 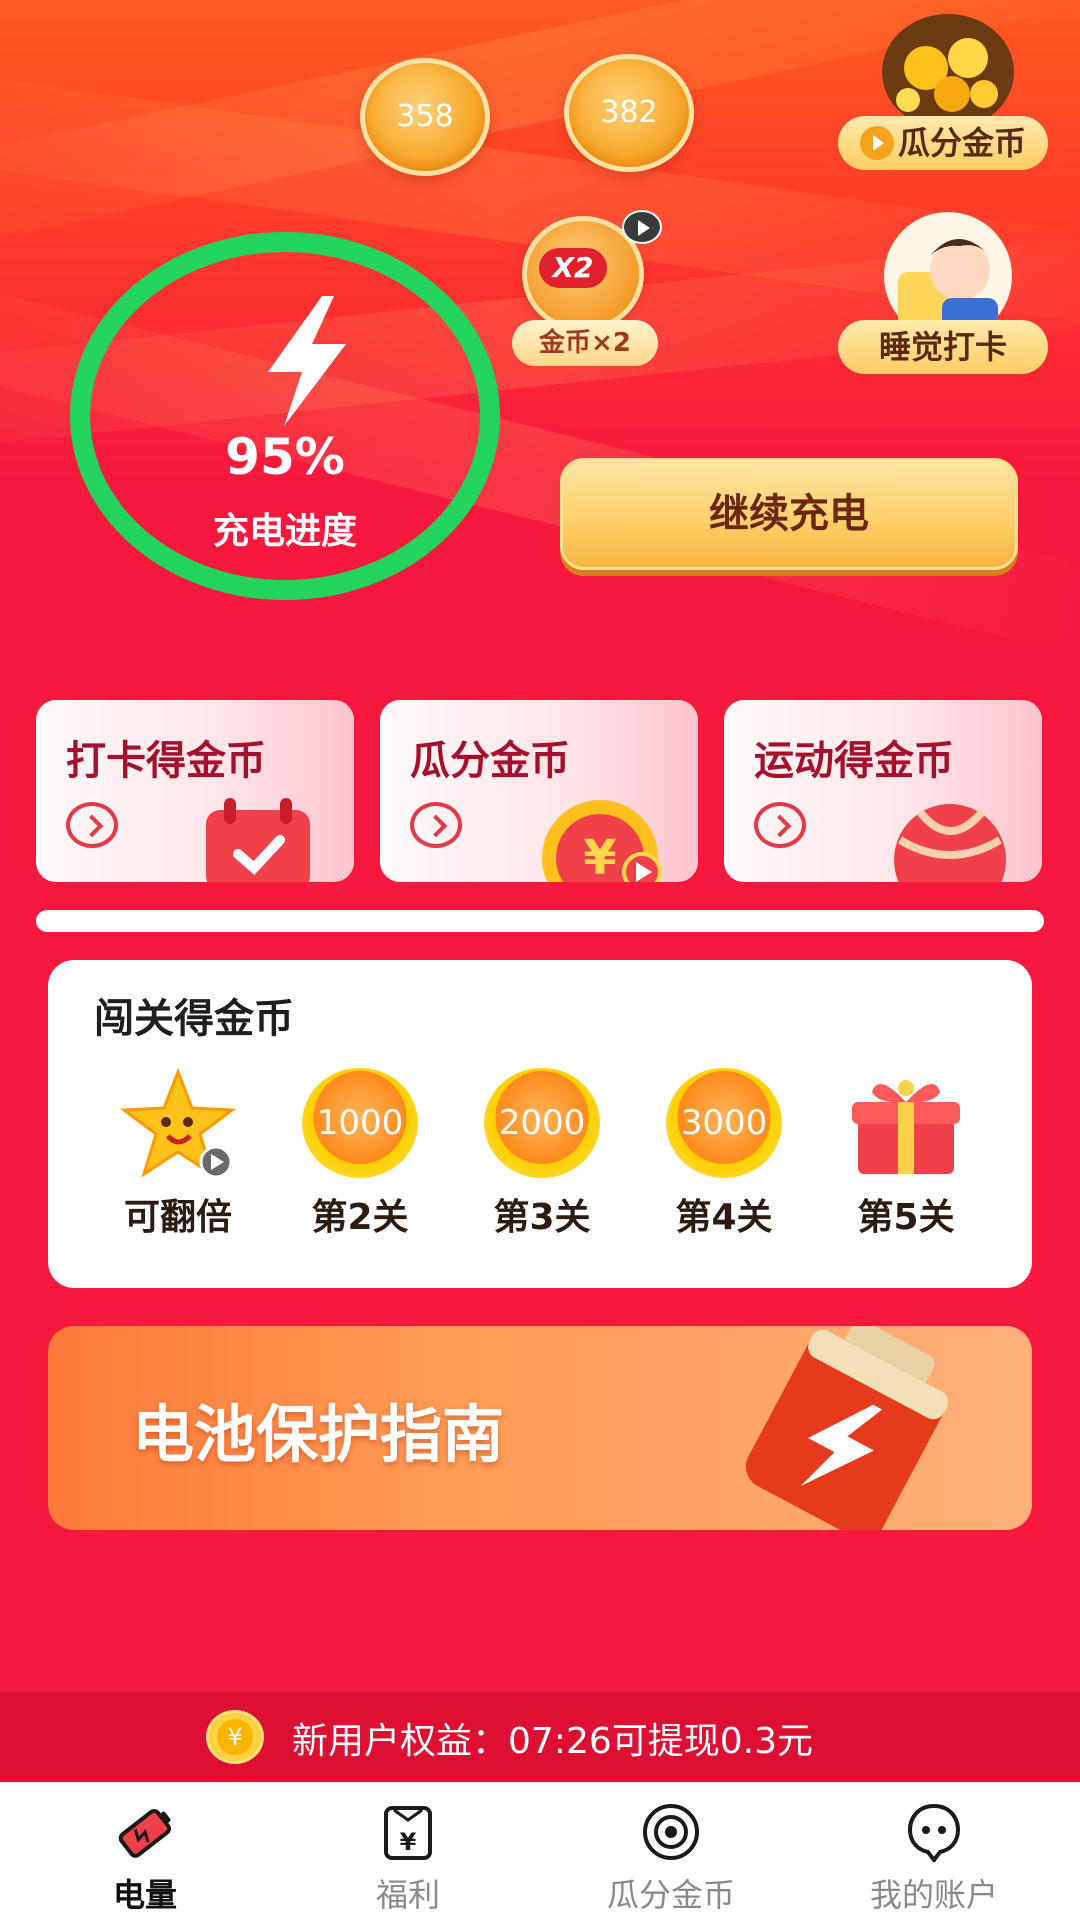 I want to click on ball-icon, so click(x=950, y=843).